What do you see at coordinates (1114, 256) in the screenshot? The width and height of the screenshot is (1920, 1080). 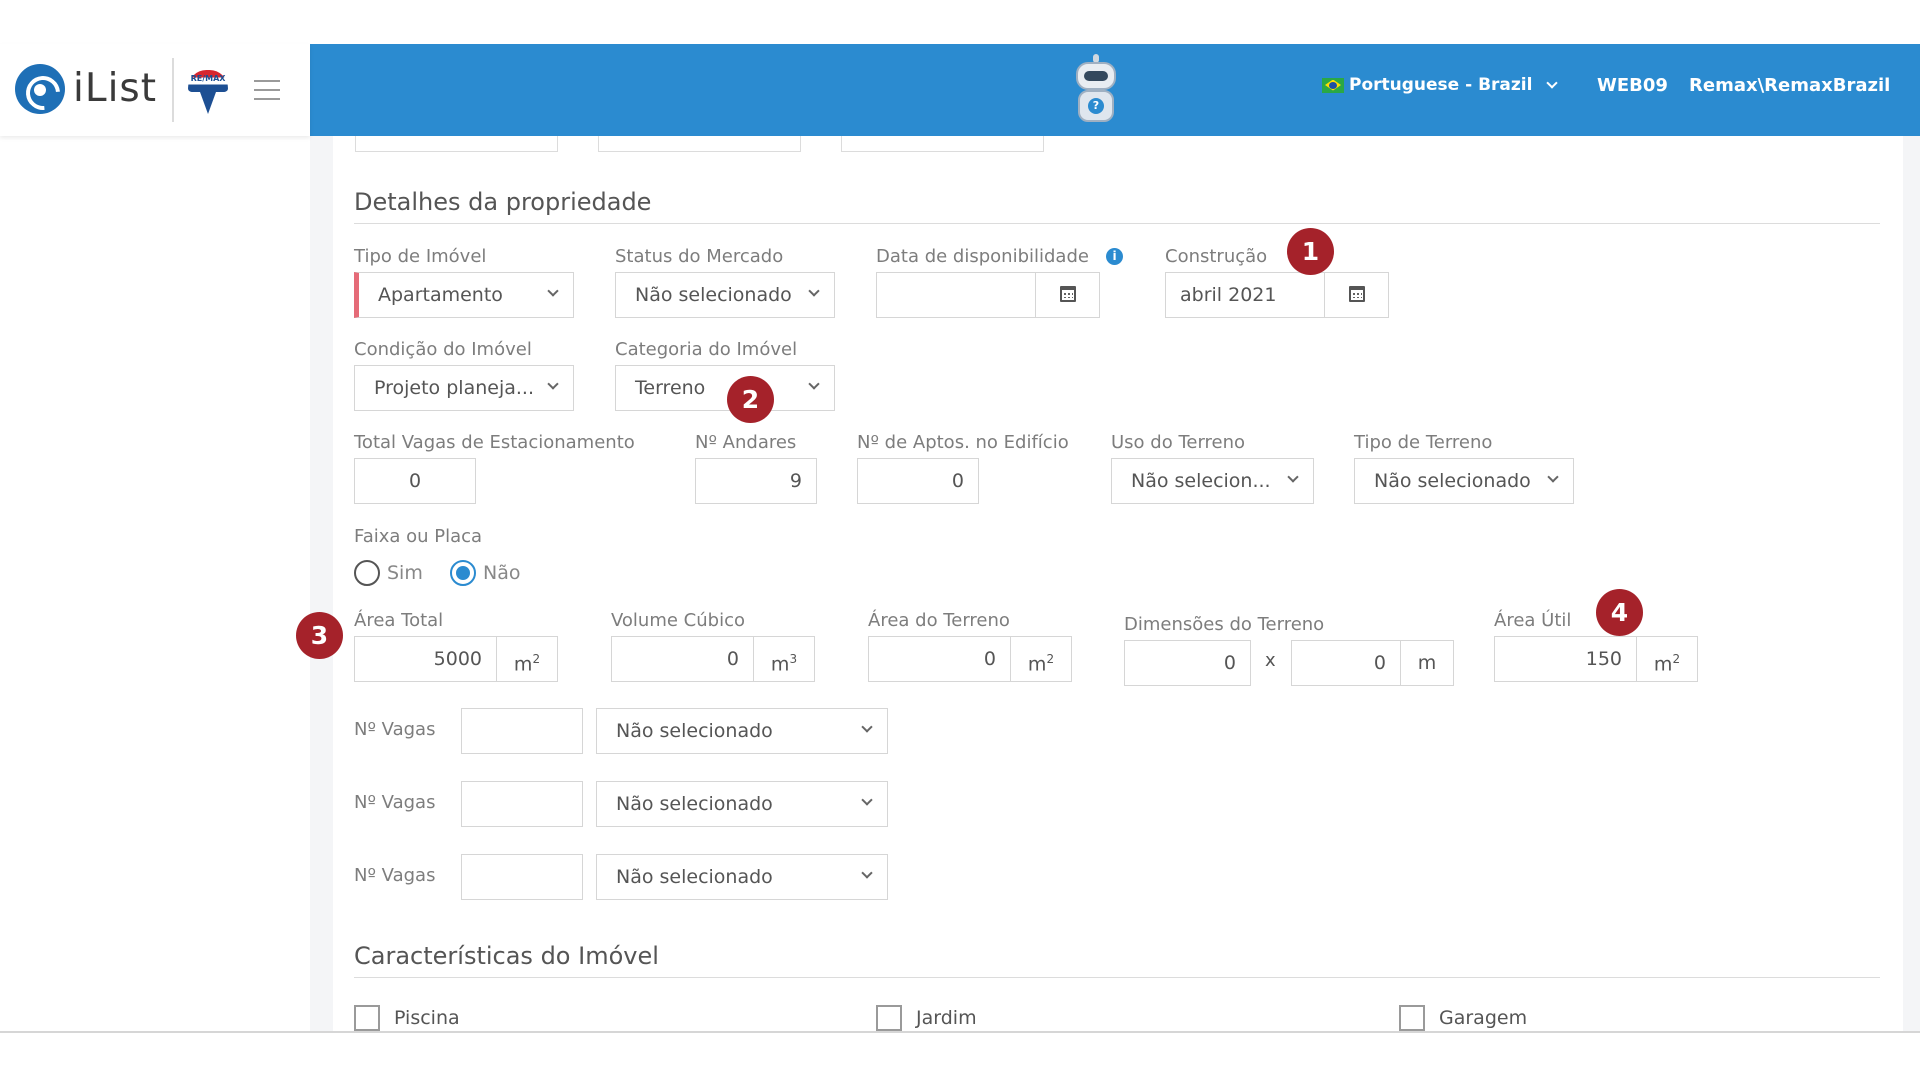 I see `info-icon: i` at bounding box center [1114, 256].